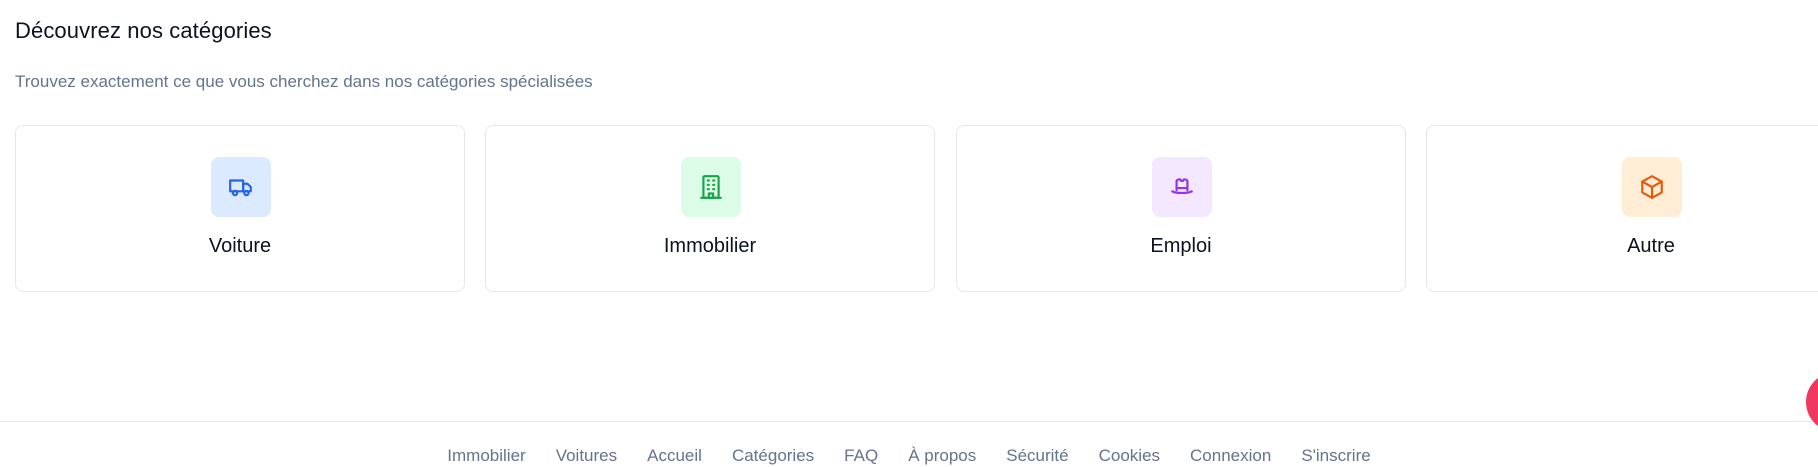 This screenshot has width=1818, height=467. I want to click on footer-link-accueil: Accueil, so click(674, 456).